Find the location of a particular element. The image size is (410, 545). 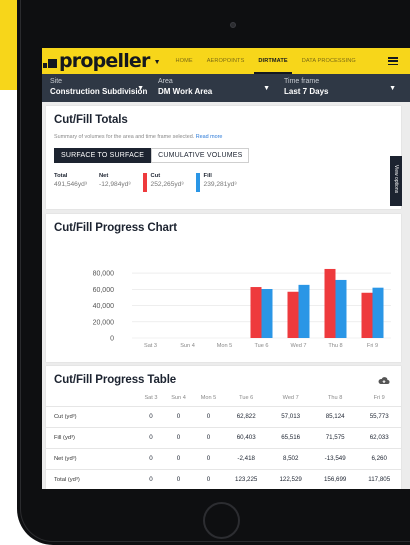

propeller-logo: propeller ▼ is located at coordinates (102, 60).